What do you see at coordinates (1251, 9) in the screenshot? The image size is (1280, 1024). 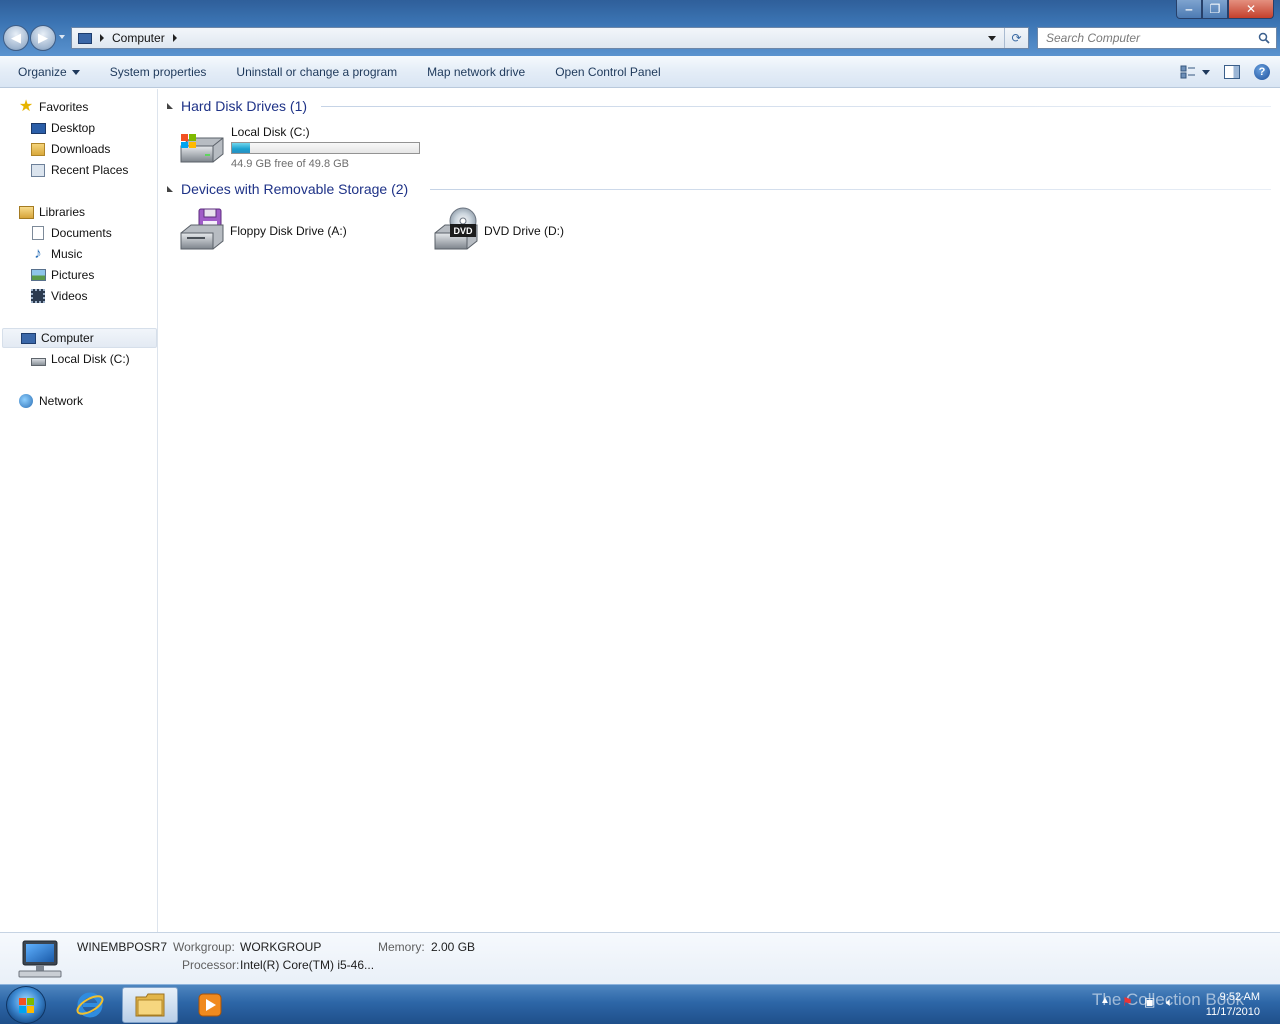 I see `close-button: ✕` at bounding box center [1251, 9].